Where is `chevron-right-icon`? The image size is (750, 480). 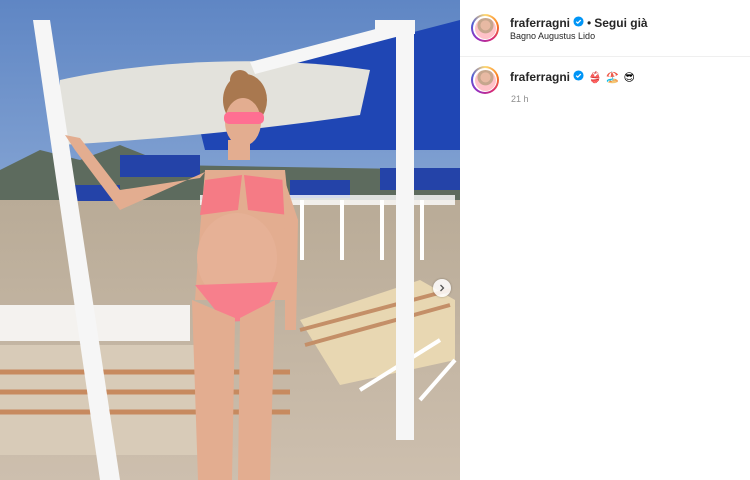 chevron-right-icon is located at coordinates (442, 288).